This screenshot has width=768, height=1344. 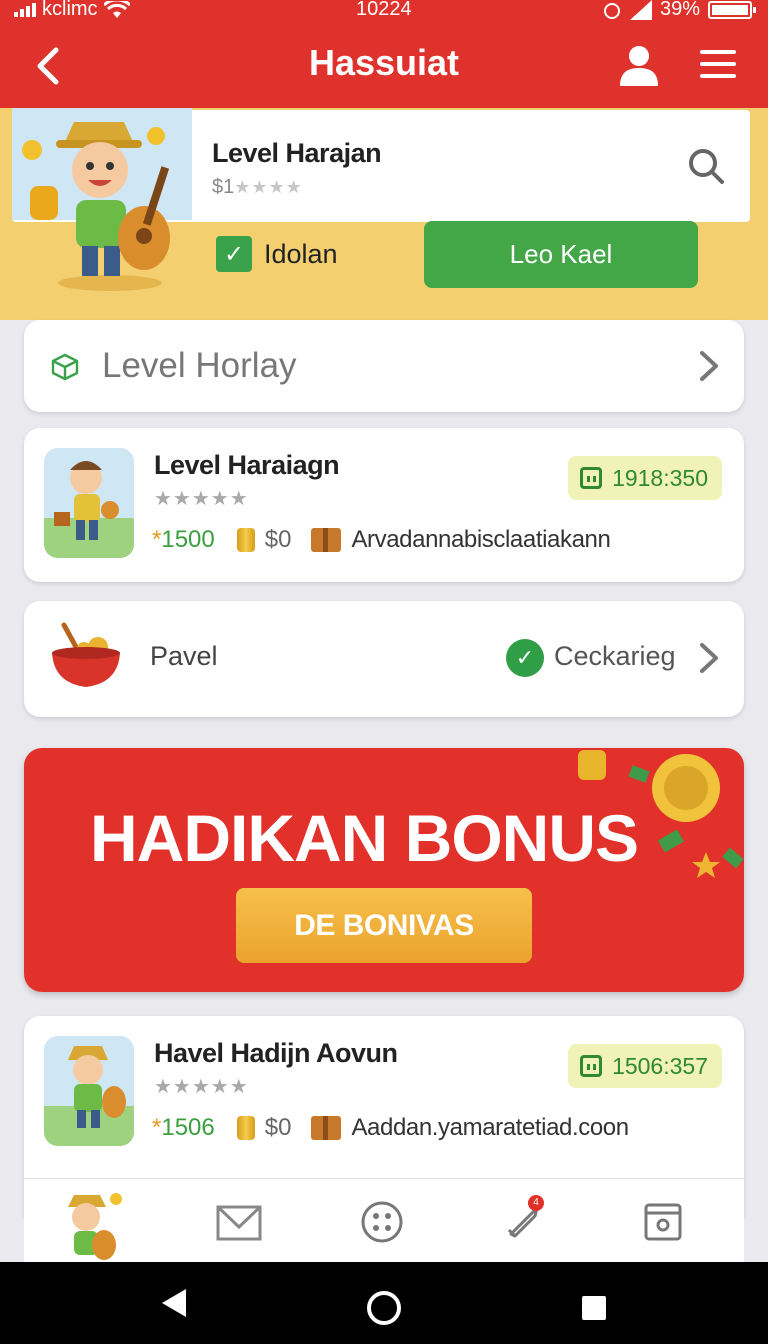 I want to click on pavel-label: Pavel, so click(x=184, y=656).